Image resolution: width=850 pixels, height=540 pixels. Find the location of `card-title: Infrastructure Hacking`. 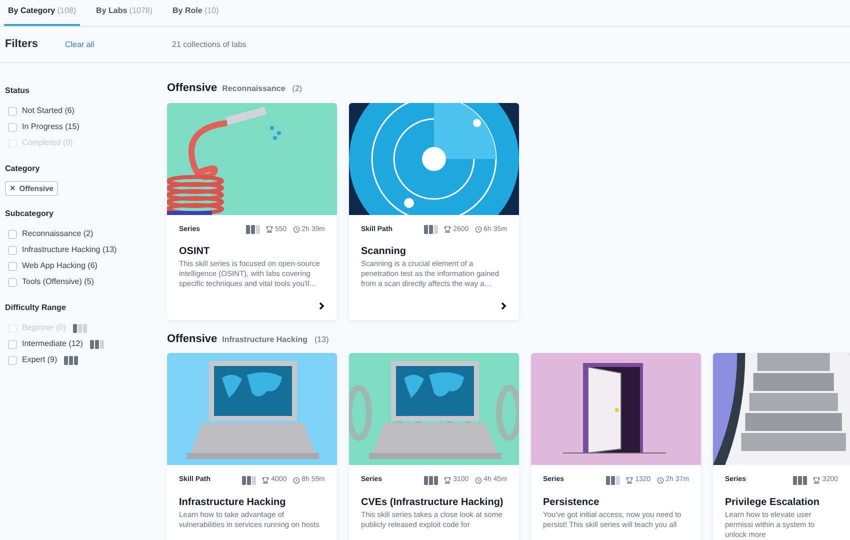

card-title: Infrastructure Hacking is located at coordinates (233, 502).